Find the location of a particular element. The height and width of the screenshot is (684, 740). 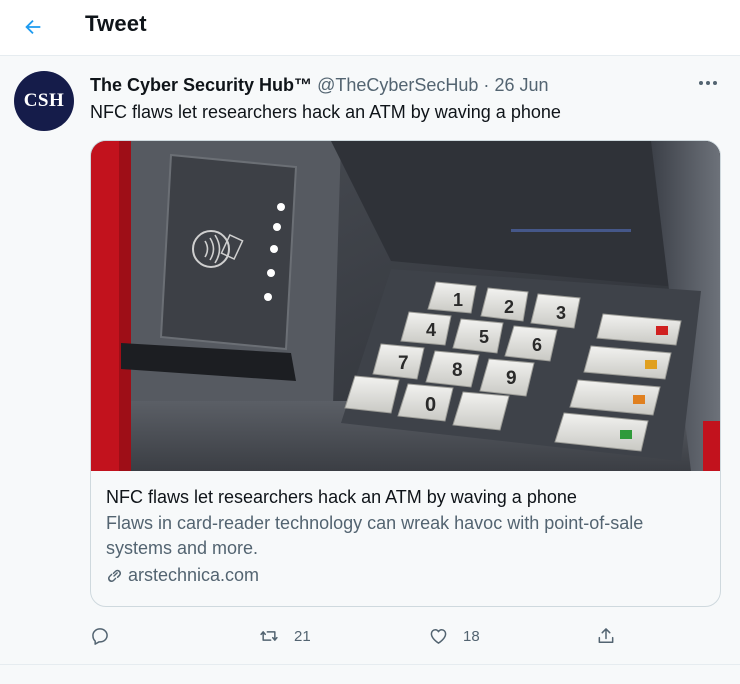

retweet-button: 21 is located at coordinates (284, 636).